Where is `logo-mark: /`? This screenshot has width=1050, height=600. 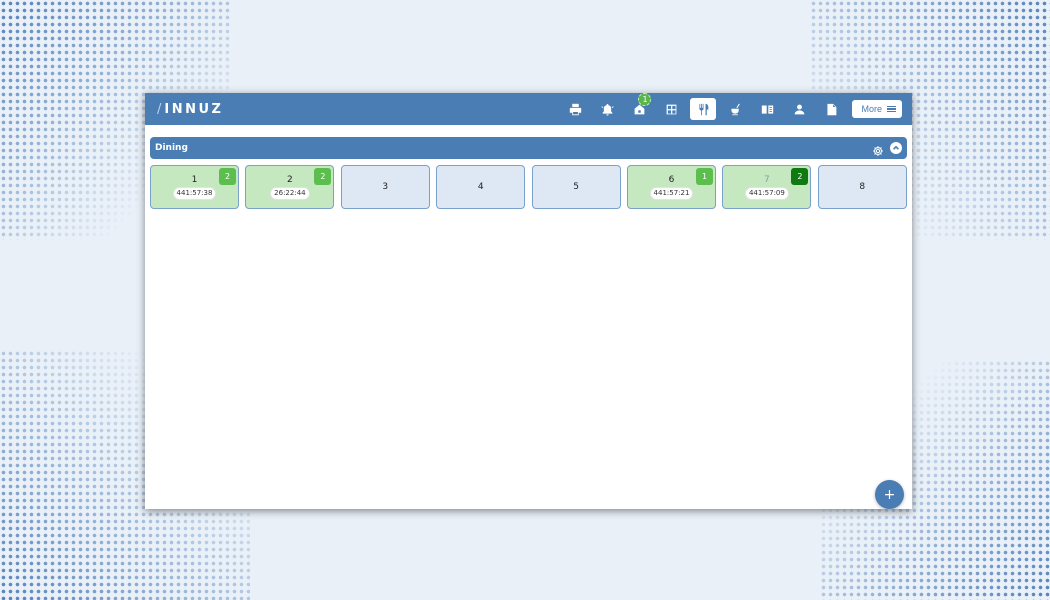 logo-mark: / is located at coordinates (159, 109).